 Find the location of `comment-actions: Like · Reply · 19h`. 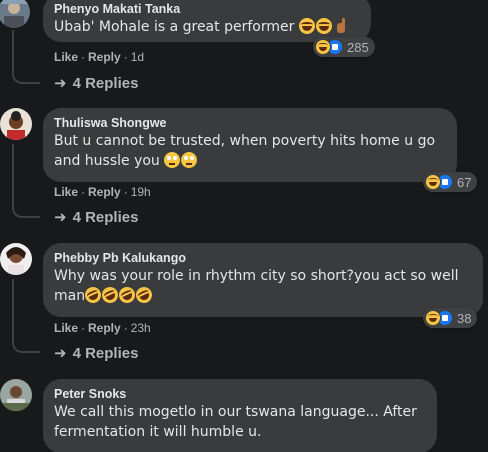

comment-actions: Like · Reply · 19h is located at coordinates (102, 192).